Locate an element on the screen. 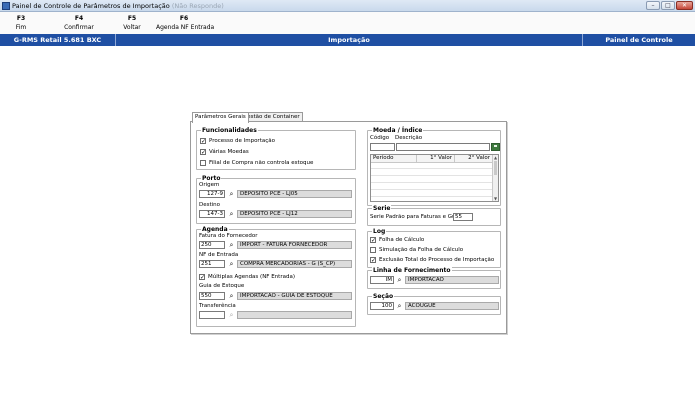 This screenshot has width=695, height=405. guia-estoque-code-input: 550 is located at coordinates (212, 296).